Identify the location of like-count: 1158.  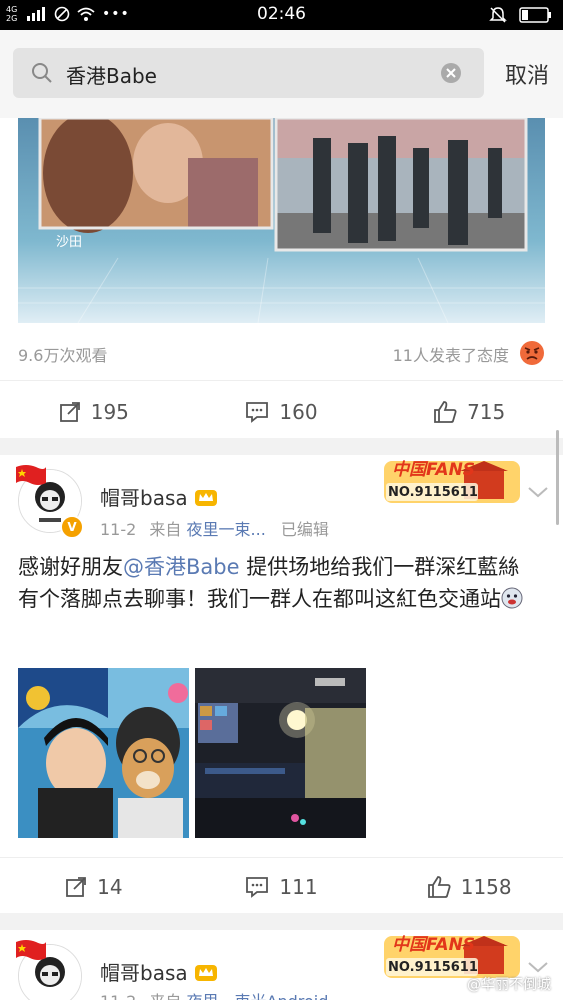
(486, 887).